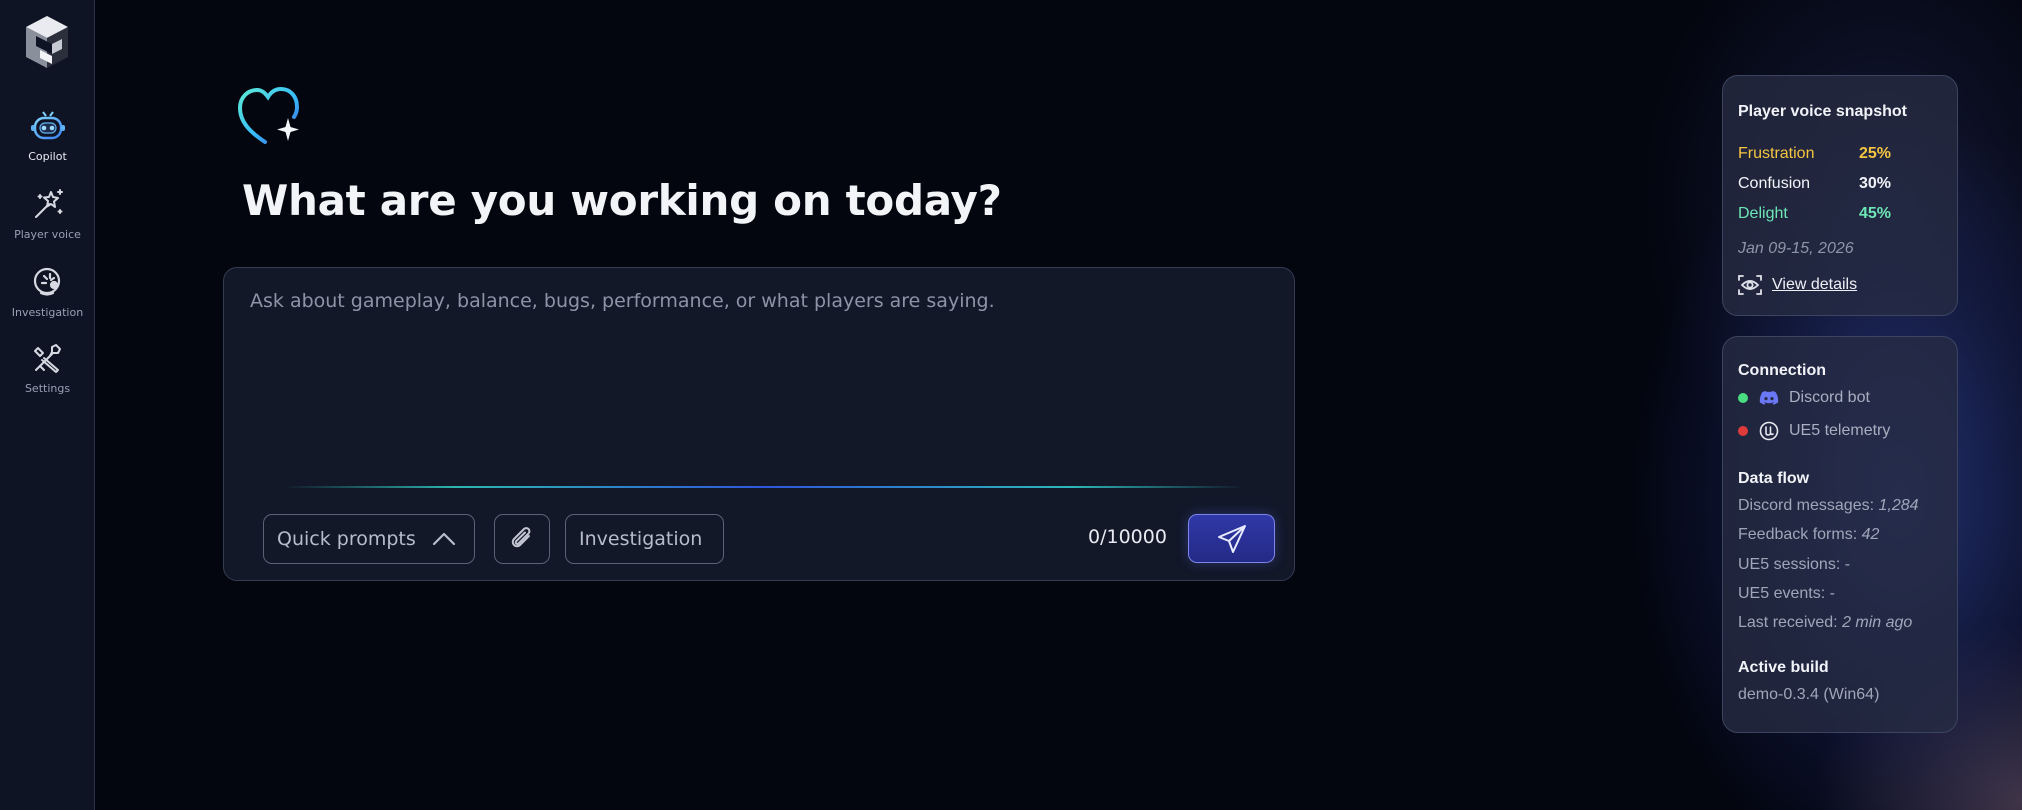 The width and height of the screenshot is (2022, 810). I want to click on data-flow-label: Last received:, so click(1790, 622).